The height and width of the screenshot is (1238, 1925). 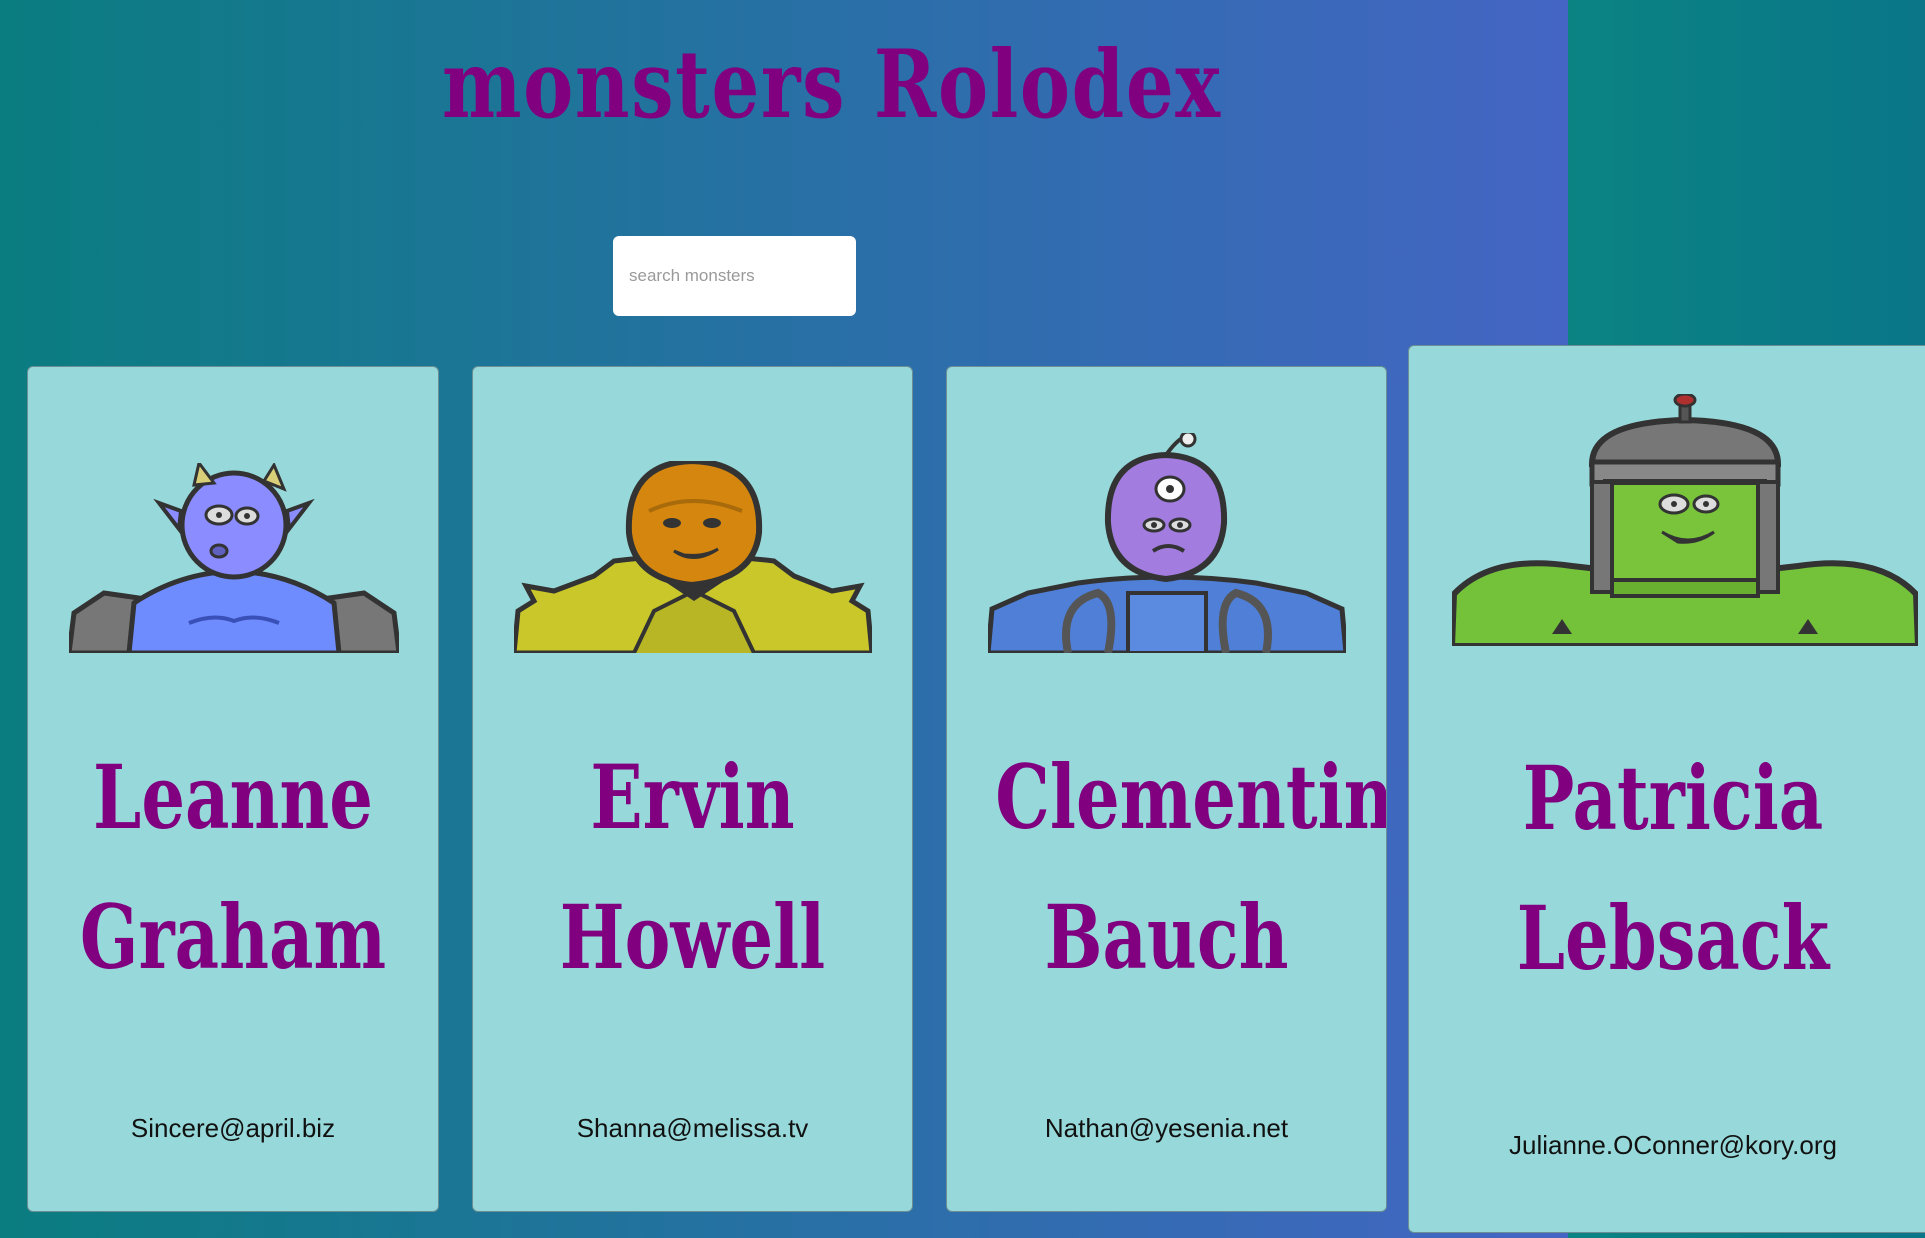 What do you see at coordinates (234, 558) in the screenshot?
I see `blue-horned-monster-icon` at bounding box center [234, 558].